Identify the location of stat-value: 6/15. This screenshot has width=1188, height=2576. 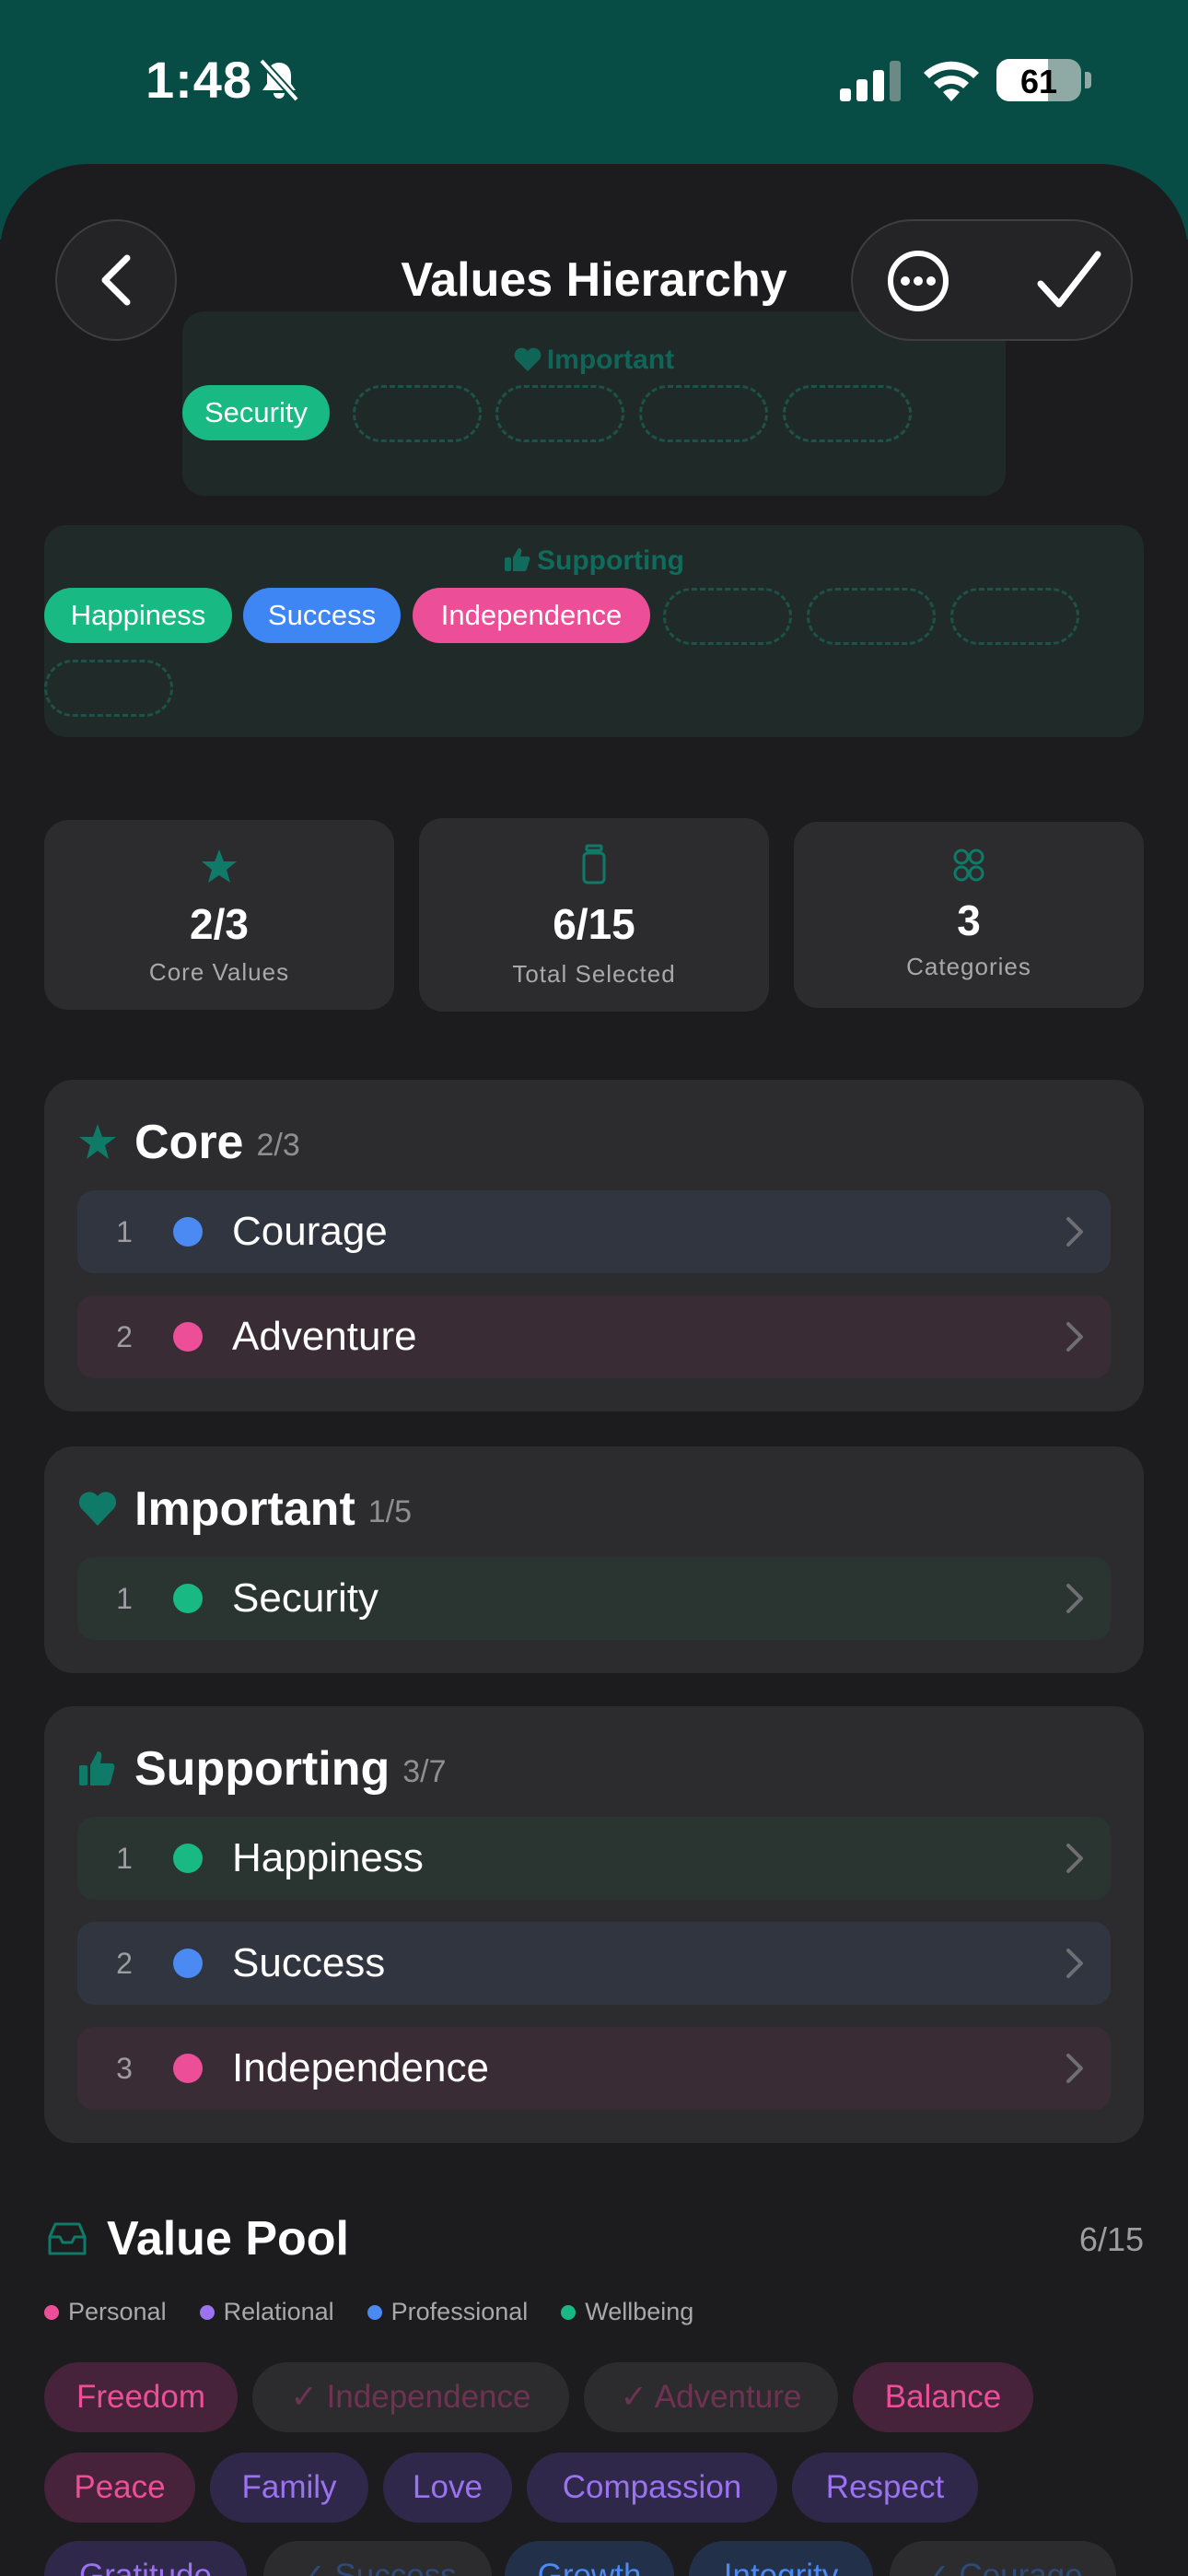
(594, 924).